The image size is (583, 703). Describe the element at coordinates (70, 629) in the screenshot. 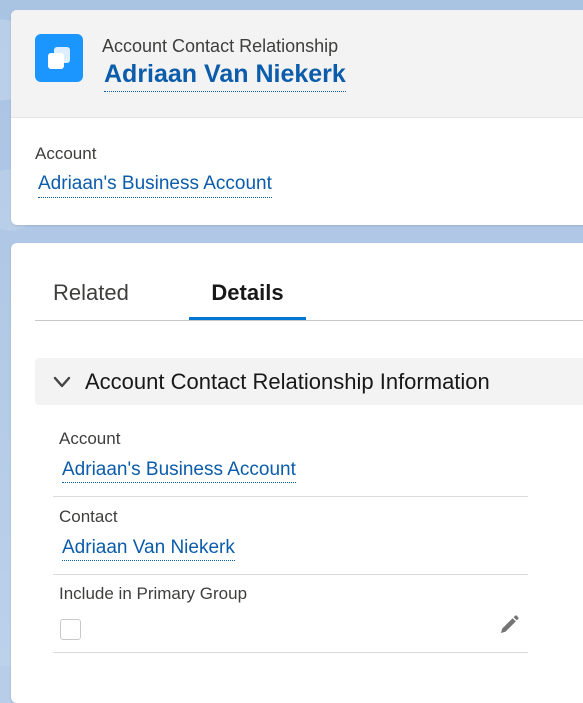

I see `include-primary-group-checkbox` at that location.